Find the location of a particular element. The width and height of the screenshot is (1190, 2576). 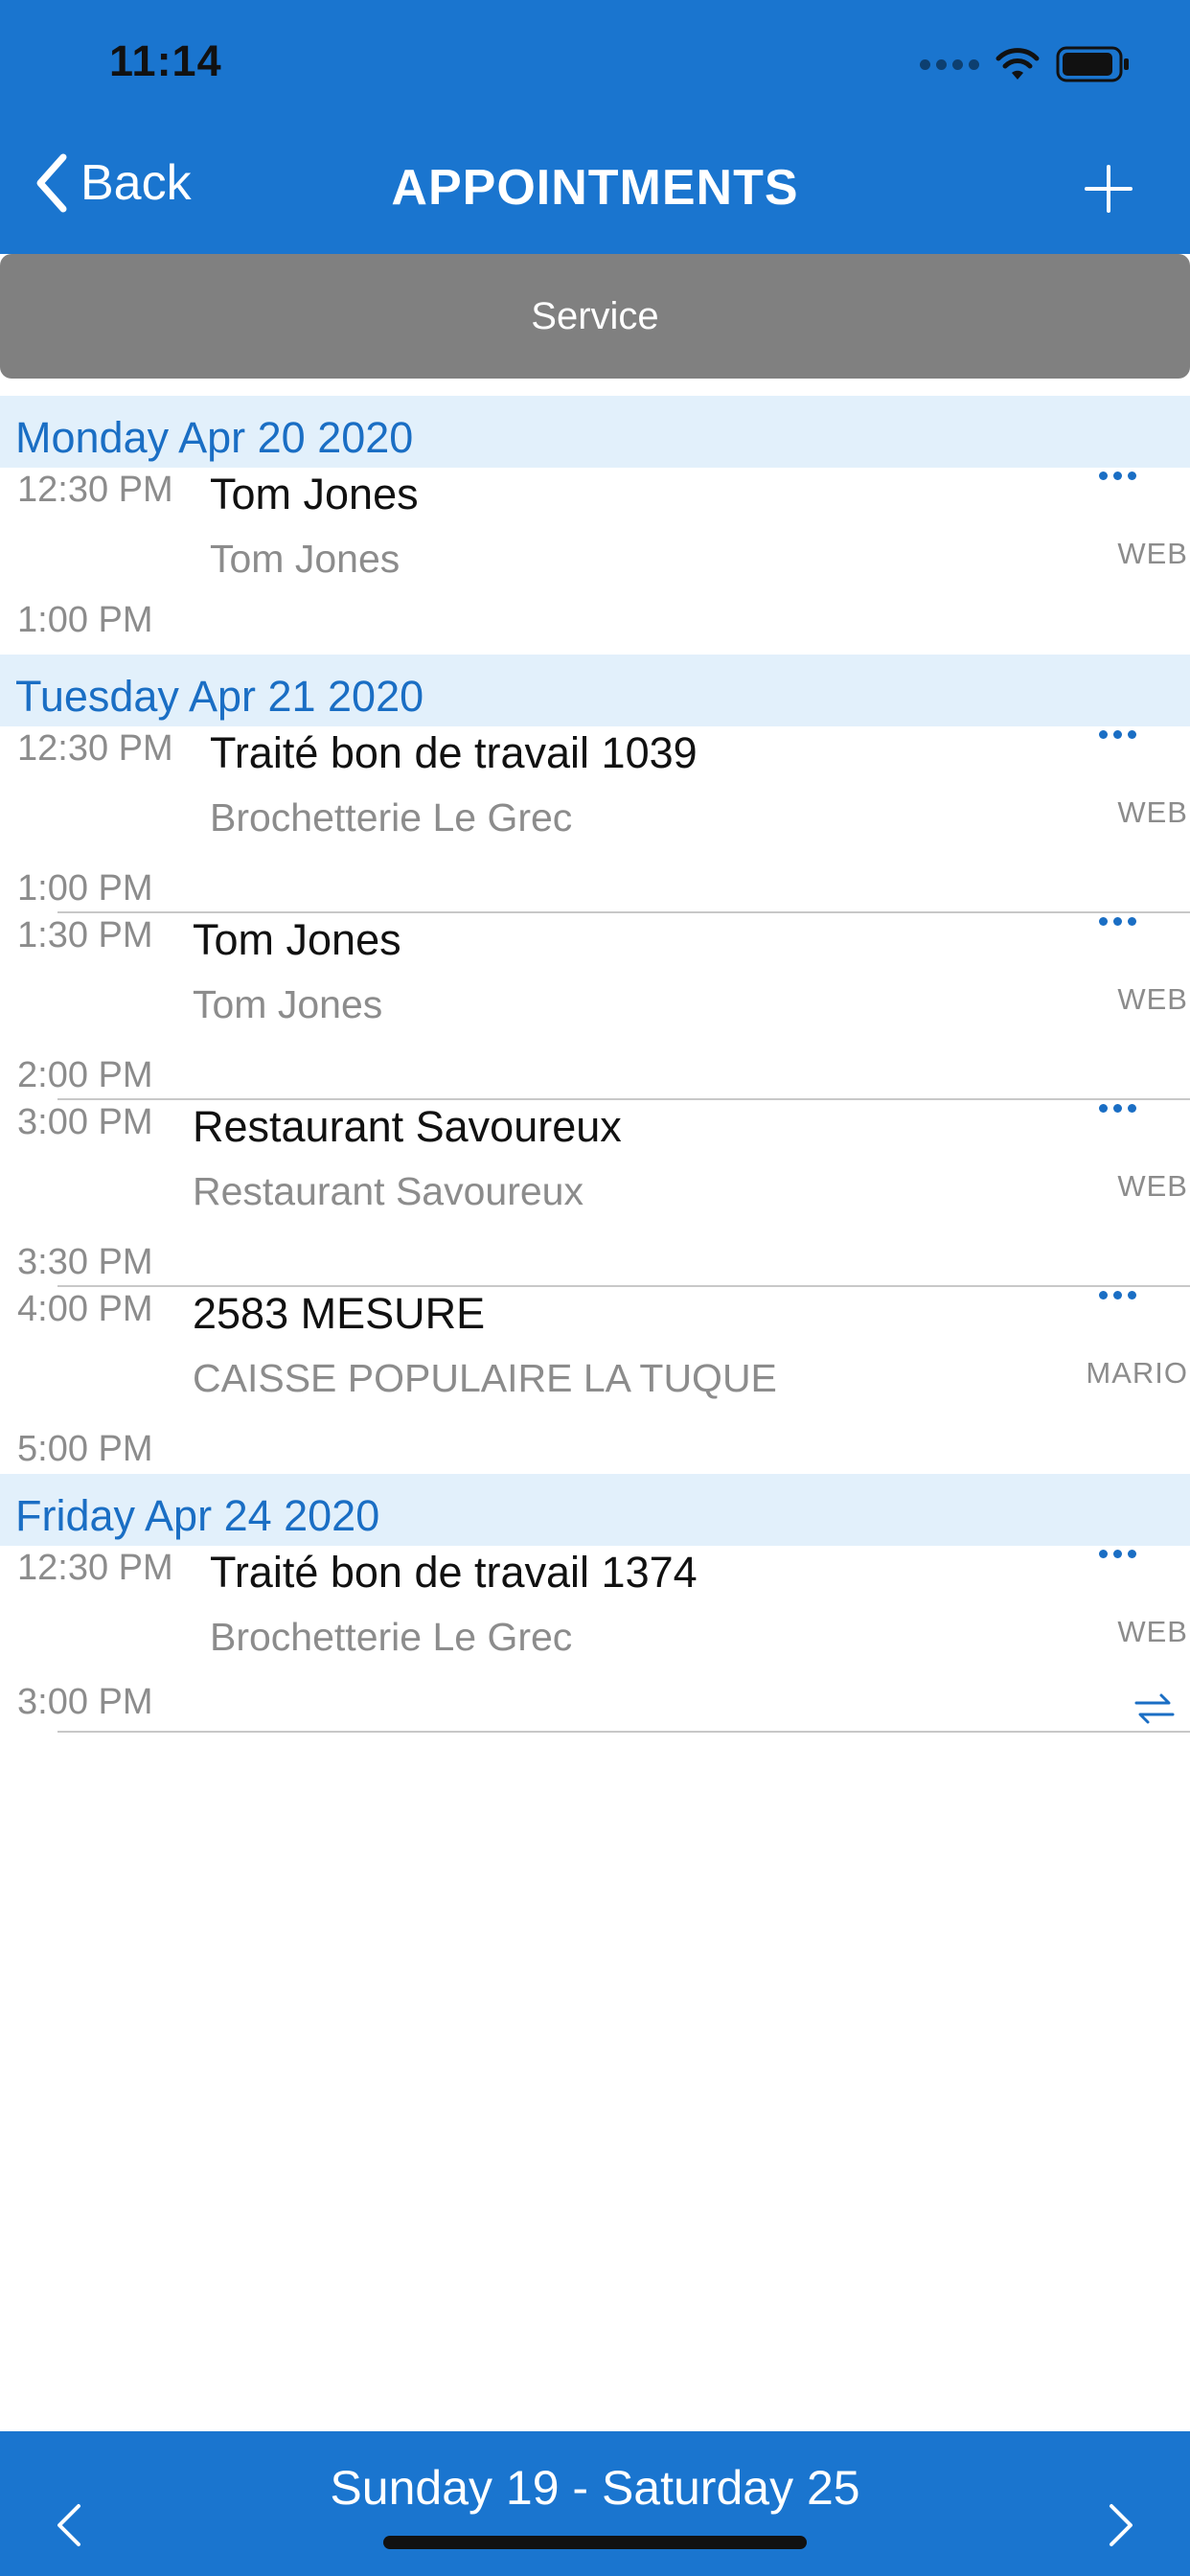

day-header: Tuesday Apr 21 2020 is located at coordinates (595, 690).